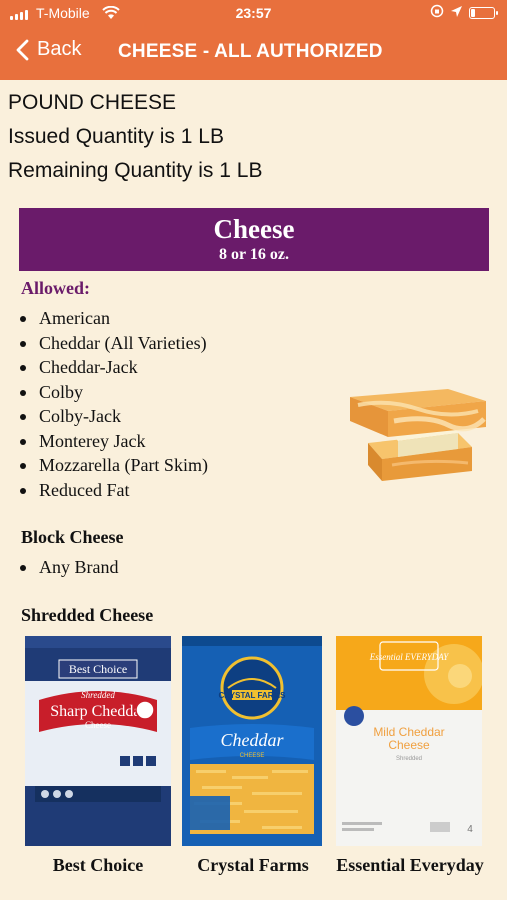 Image resolution: width=507 pixels, height=900 pixels. I want to click on nav-bar: Back CHEESE - ALL AUTHORIZED, so click(253, 53).